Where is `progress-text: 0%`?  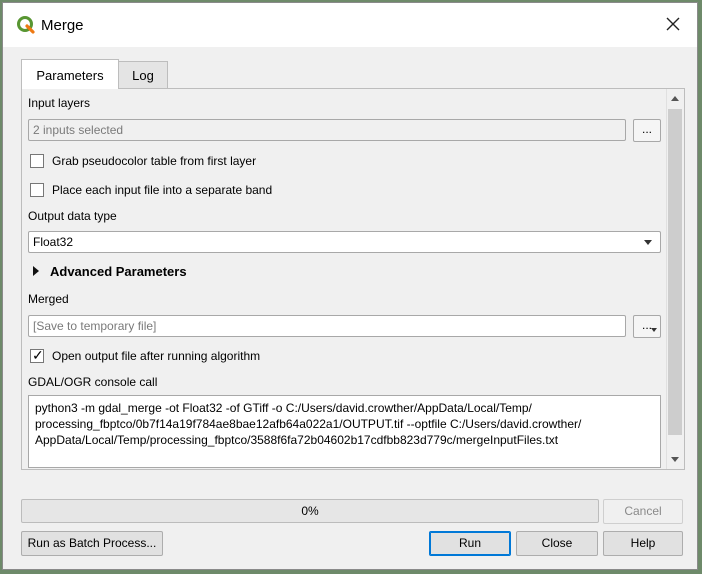 progress-text: 0% is located at coordinates (310, 511).